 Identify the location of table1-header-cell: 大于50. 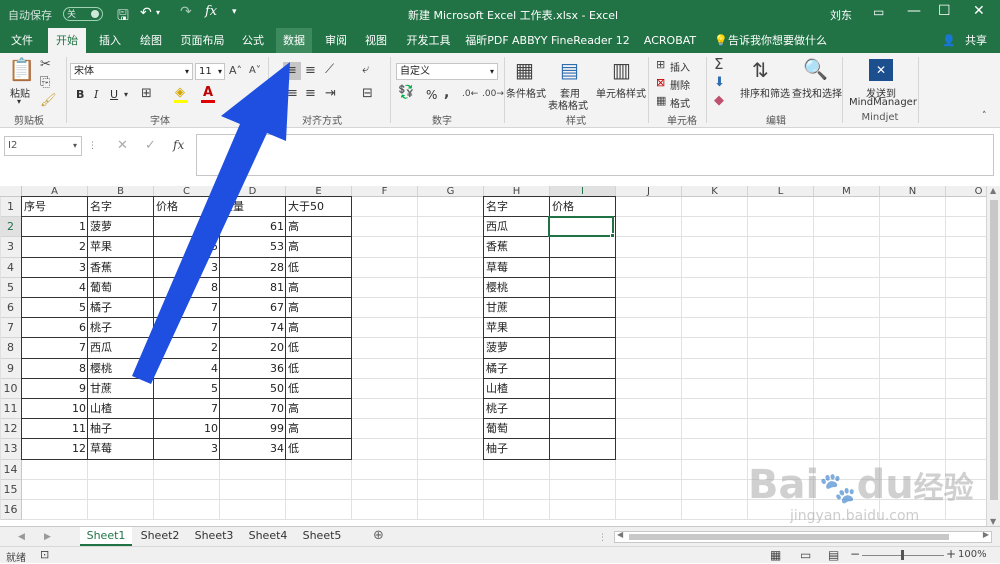
(319, 207).